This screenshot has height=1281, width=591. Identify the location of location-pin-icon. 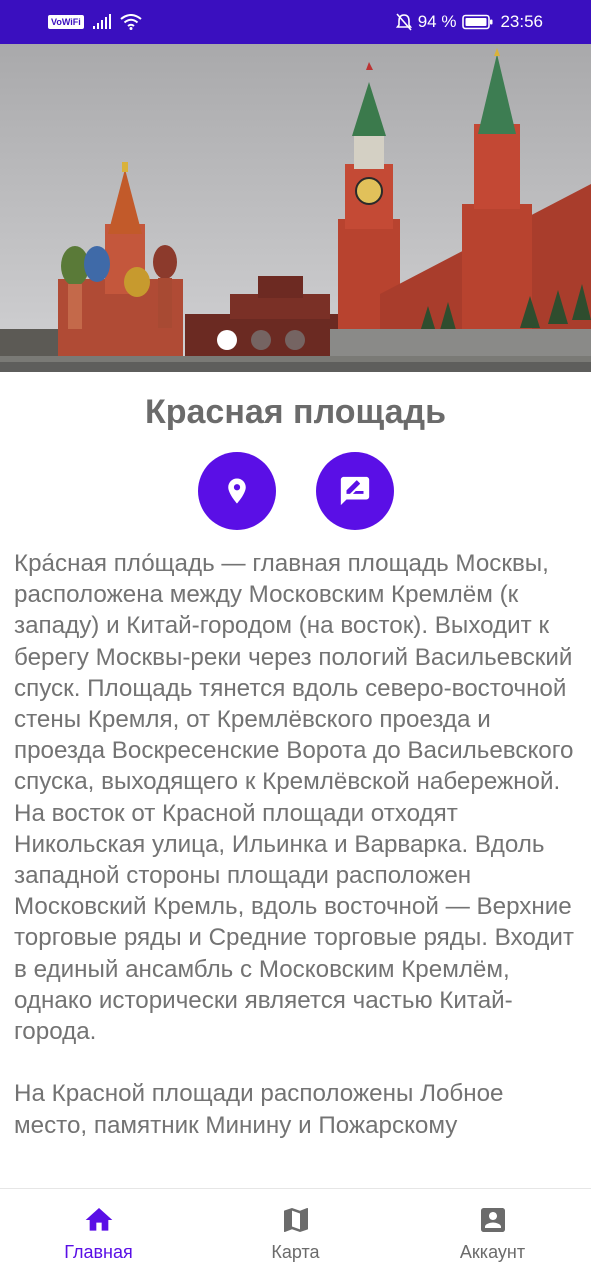
(236, 491).